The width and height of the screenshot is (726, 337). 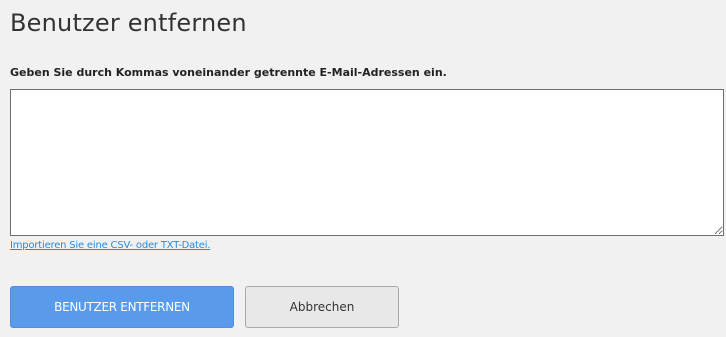 What do you see at coordinates (322, 307) in the screenshot?
I see `cancel-button: Abbrechen` at bounding box center [322, 307].